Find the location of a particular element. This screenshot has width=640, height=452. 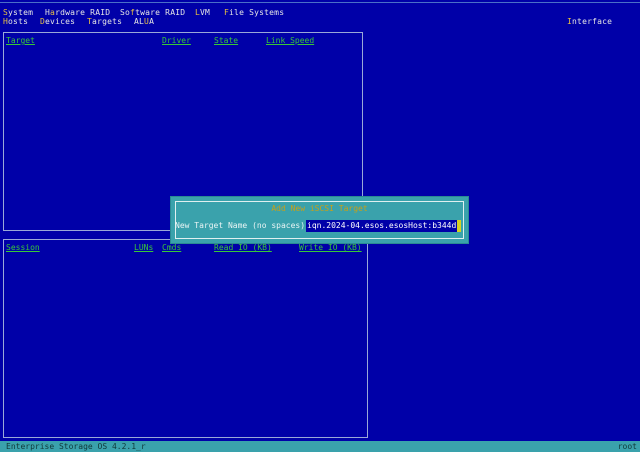

status-bar: Enterprise Storage OS 4.2.1_r root is located at coordinates (320, 446).